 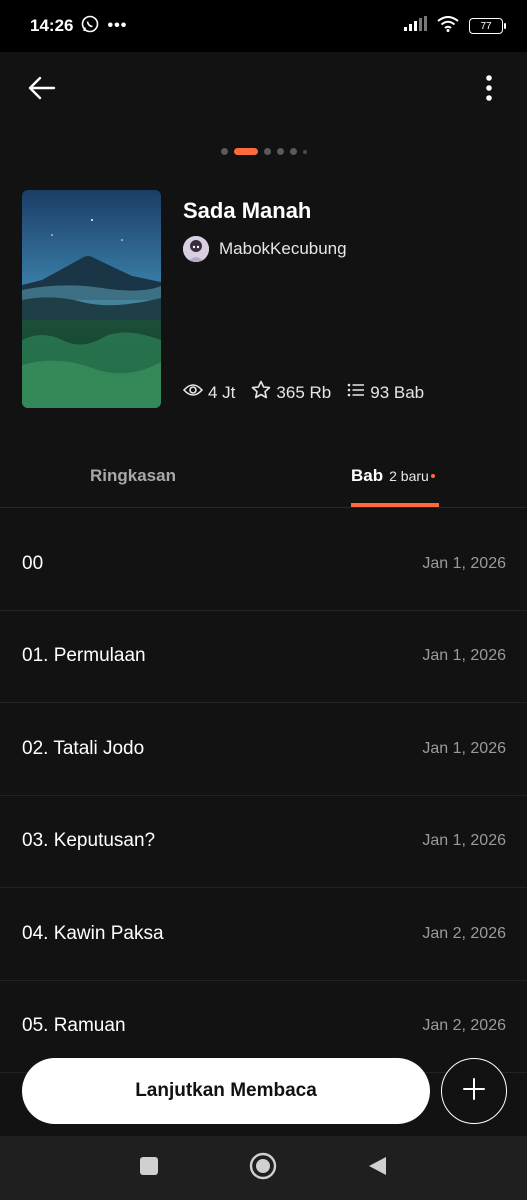 I want to click on tab-bar: Ringkasan Bab 2 baru, so click(x=263, y=474).